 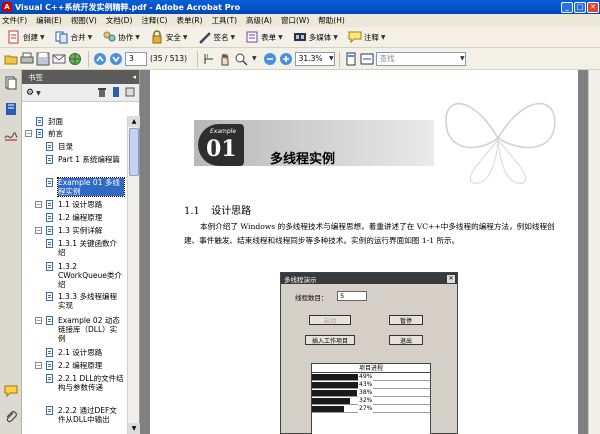 I want to click on document-scrollbar, so click(x=594, y=252).